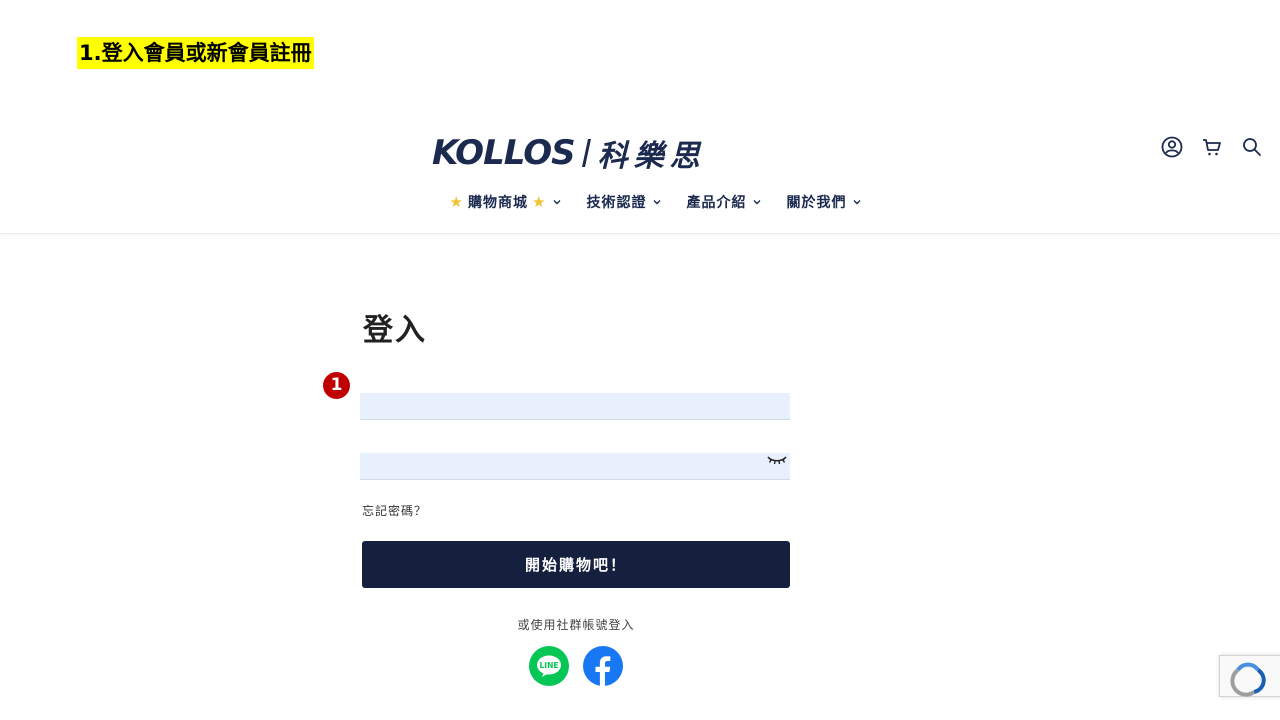 This screenshot has width=1280, height=720. I want to click on recaptcha-icon, so click(1248, 679).